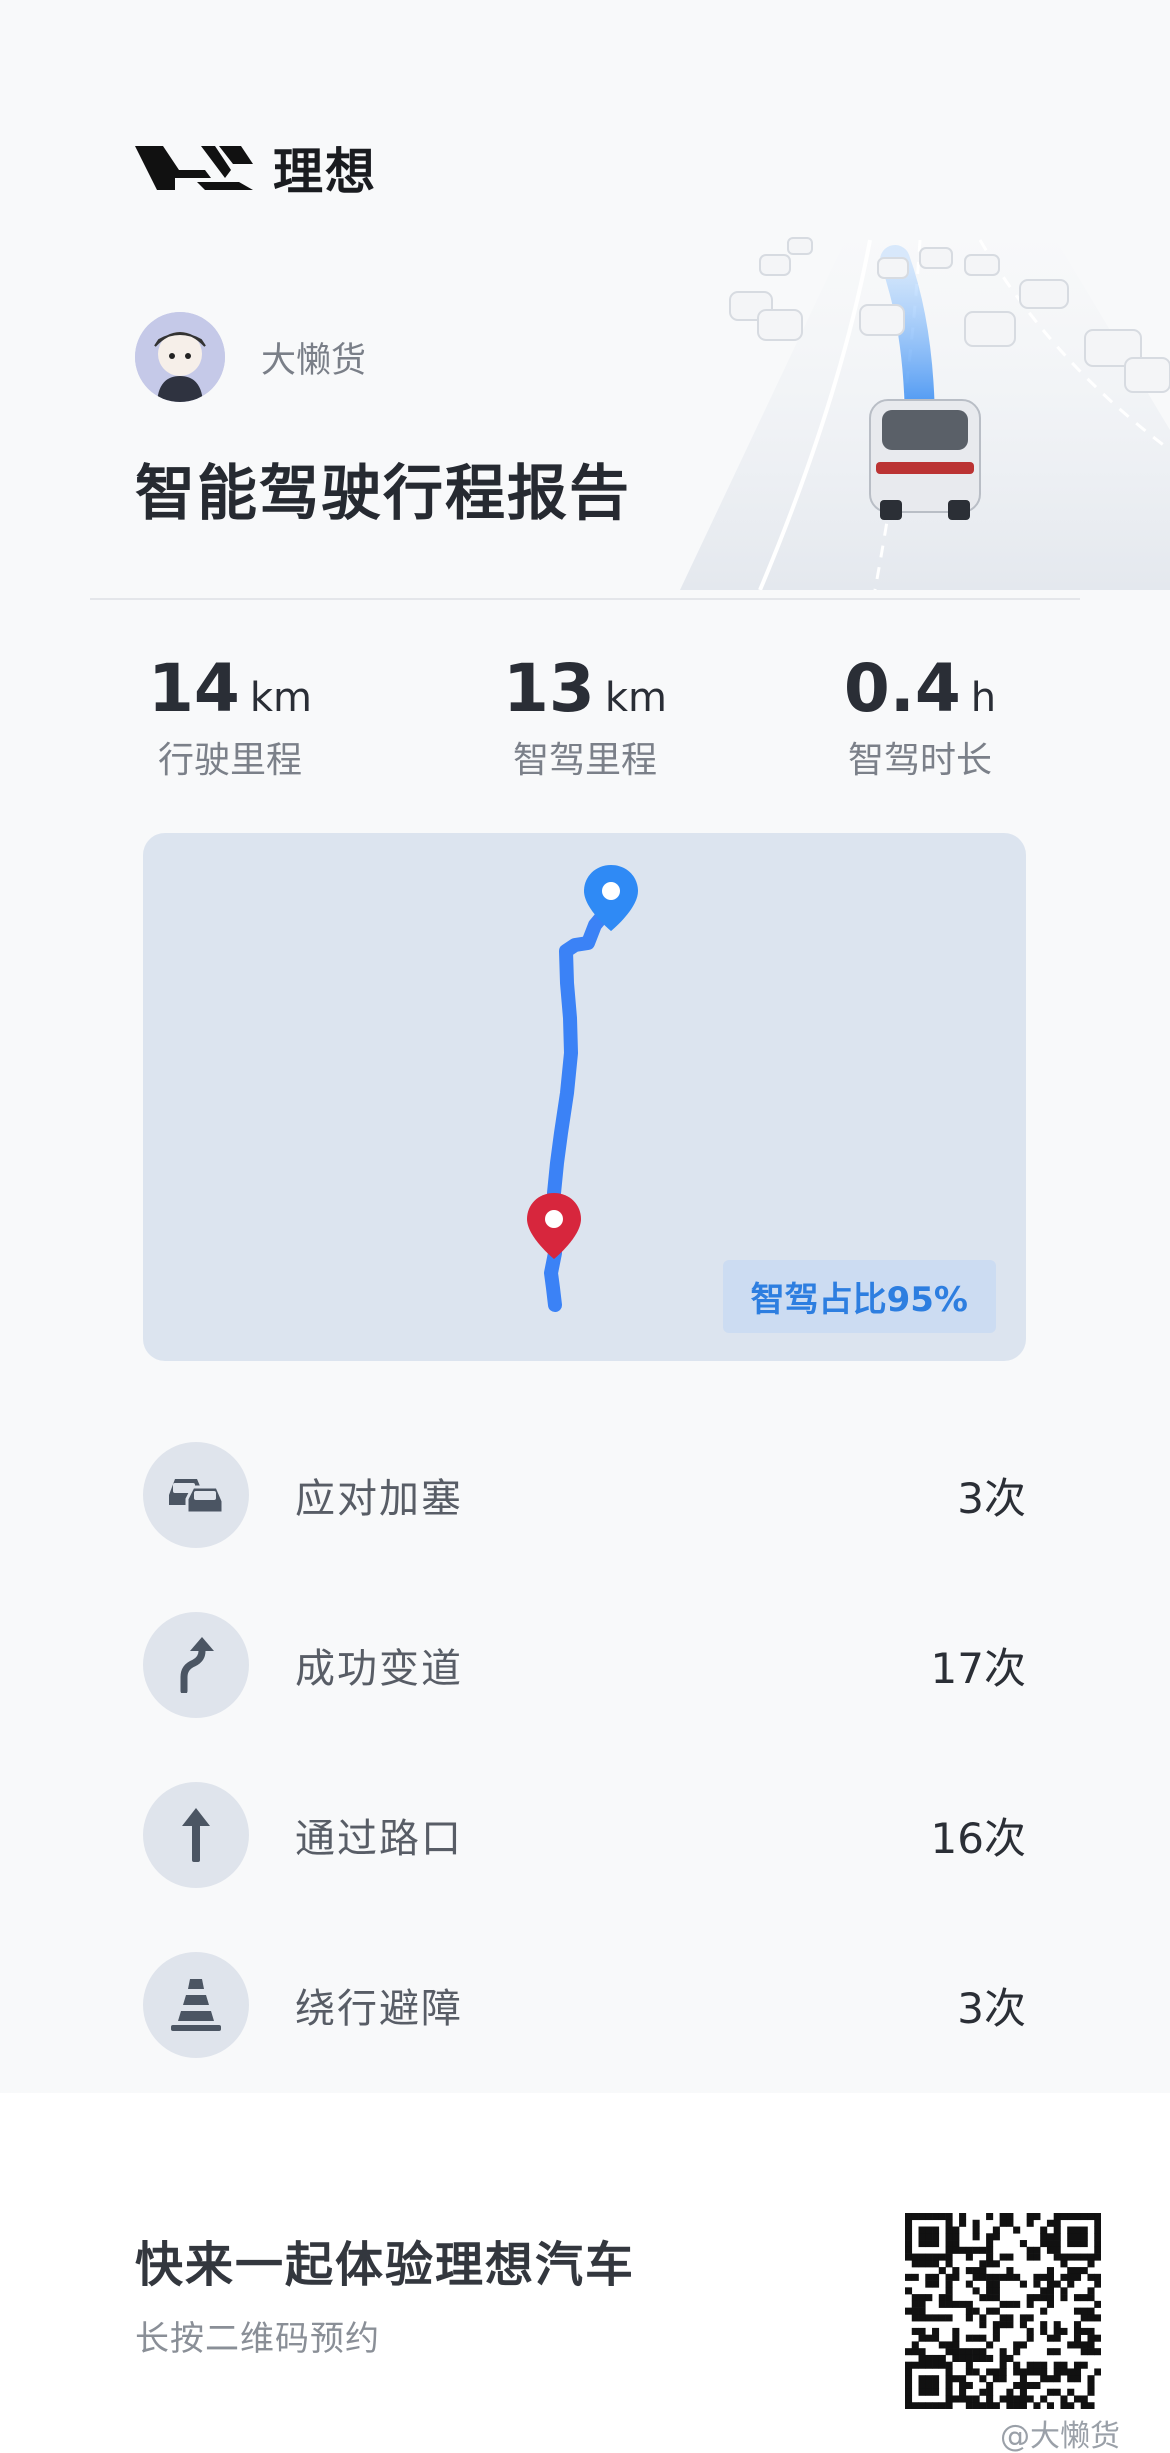  I want to click on li-auto-logo-icon, so click(194, 168).